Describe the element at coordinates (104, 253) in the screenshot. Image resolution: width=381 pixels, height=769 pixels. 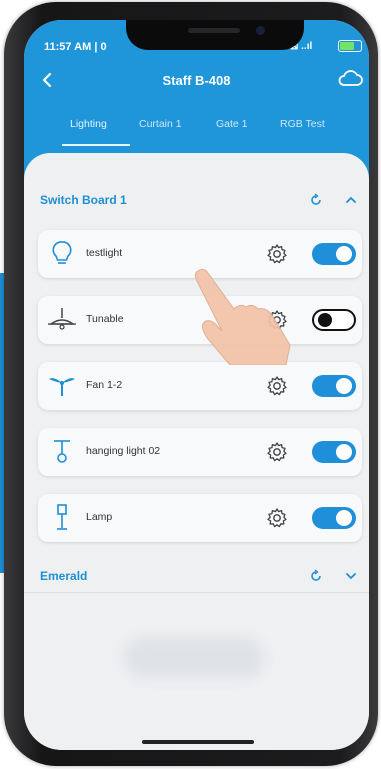
I see `device-name: testlight` at that location.